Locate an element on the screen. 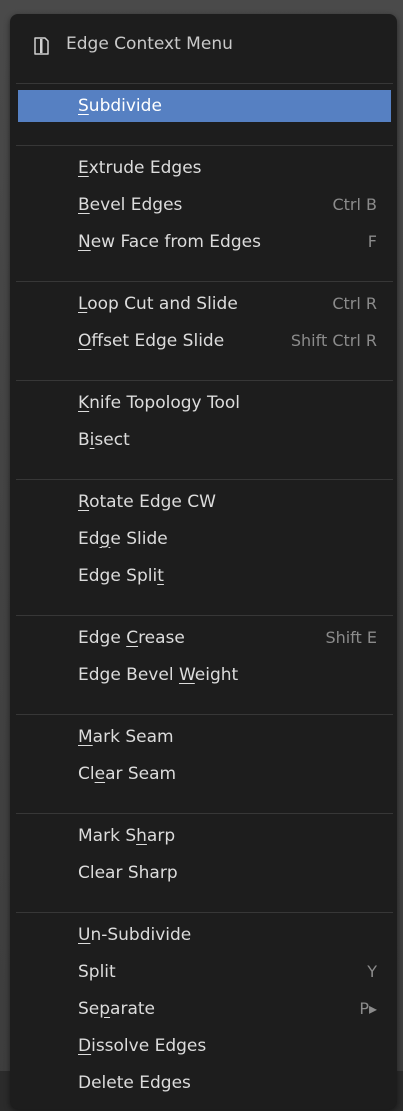 The height and width of the screenshot is (1111, 403). label-text: arate is located at coordinates (132, 1009).